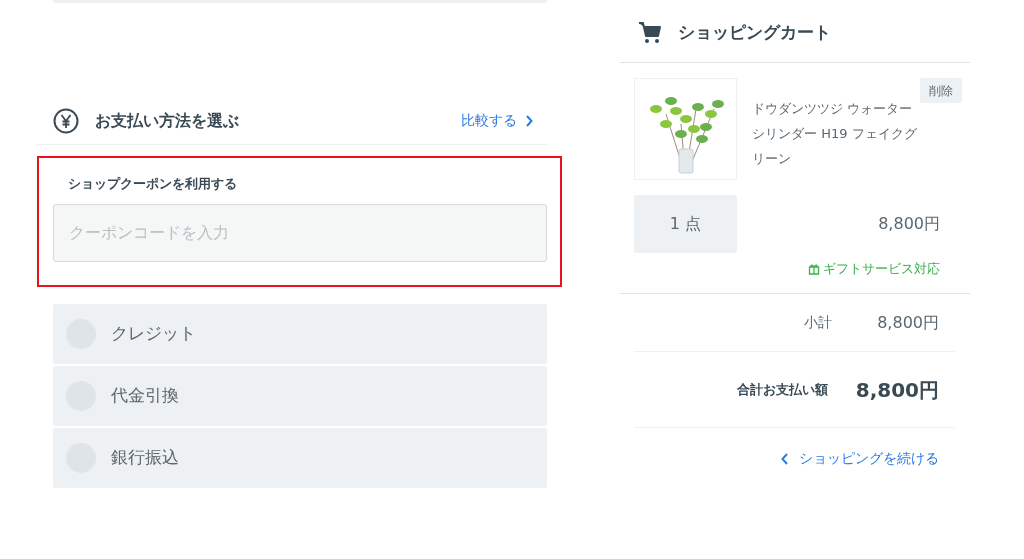 This screenshot has height=559, width=1024. Describe the element at coordinates (529, 120) in the screenshot. I see `chevron-right-icon` at that location.